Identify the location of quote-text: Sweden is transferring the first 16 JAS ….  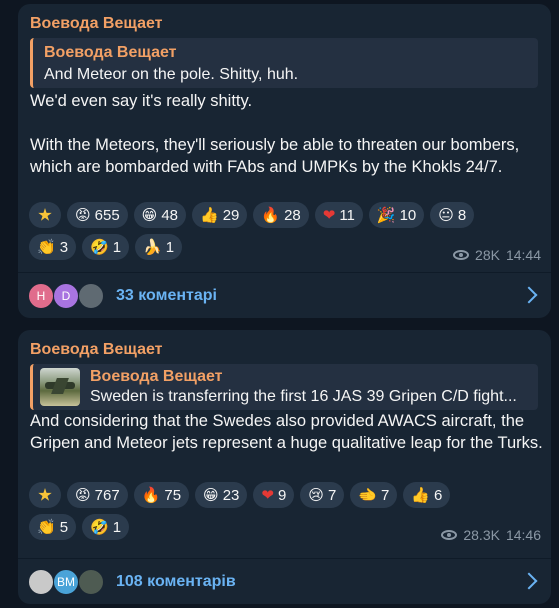
(303, 396).